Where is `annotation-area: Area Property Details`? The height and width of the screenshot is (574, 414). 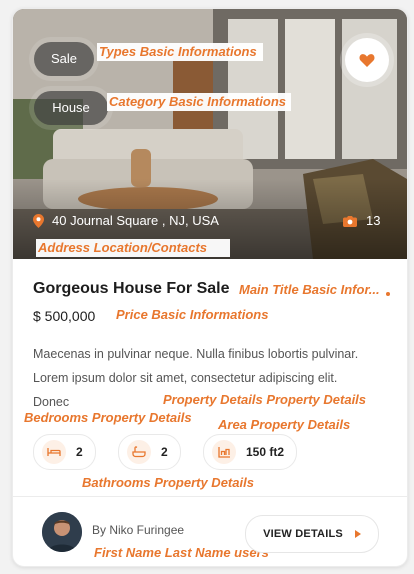 annotation-area: Area Property Details is located at coordinates (286, 425).